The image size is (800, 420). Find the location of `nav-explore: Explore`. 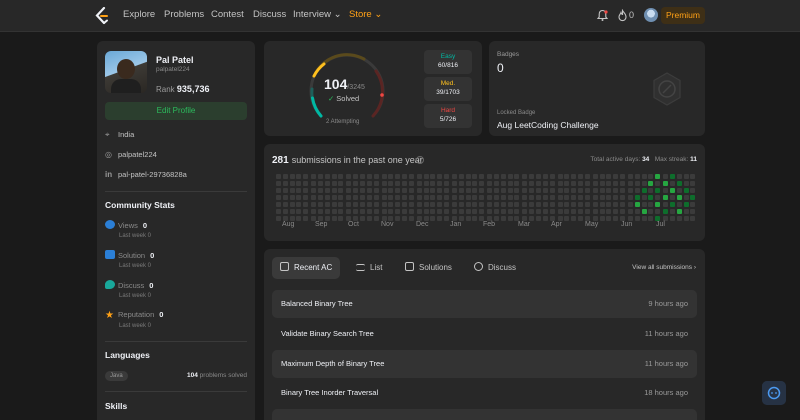

nav-explore: Explore is located at coordinates (139, 14).